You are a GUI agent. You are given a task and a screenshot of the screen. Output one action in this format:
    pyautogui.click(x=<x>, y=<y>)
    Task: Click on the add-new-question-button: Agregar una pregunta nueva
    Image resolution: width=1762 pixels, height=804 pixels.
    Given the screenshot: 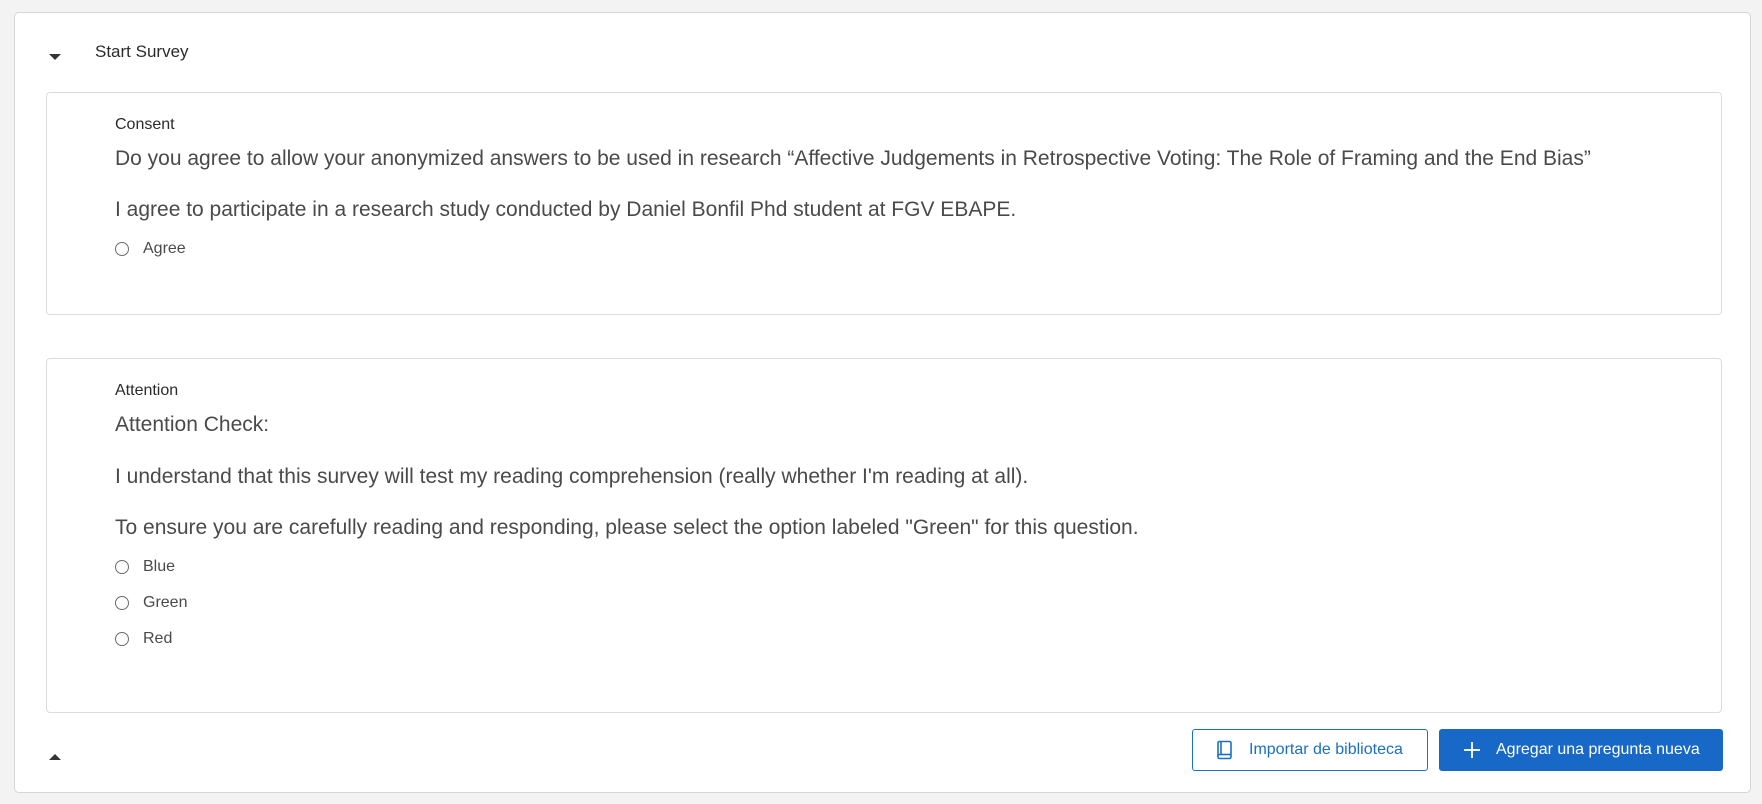 What is the action you would take?
    pyautogui.click(x=1581, y=750)
    